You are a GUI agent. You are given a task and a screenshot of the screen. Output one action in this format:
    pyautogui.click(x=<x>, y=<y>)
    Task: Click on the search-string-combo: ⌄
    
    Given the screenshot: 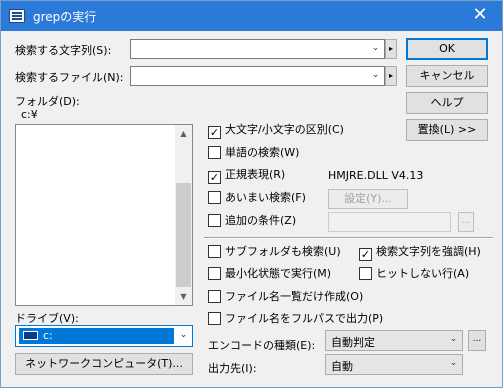 What is the action you would take?
    pyautogui.click(x=257, y=49)
    